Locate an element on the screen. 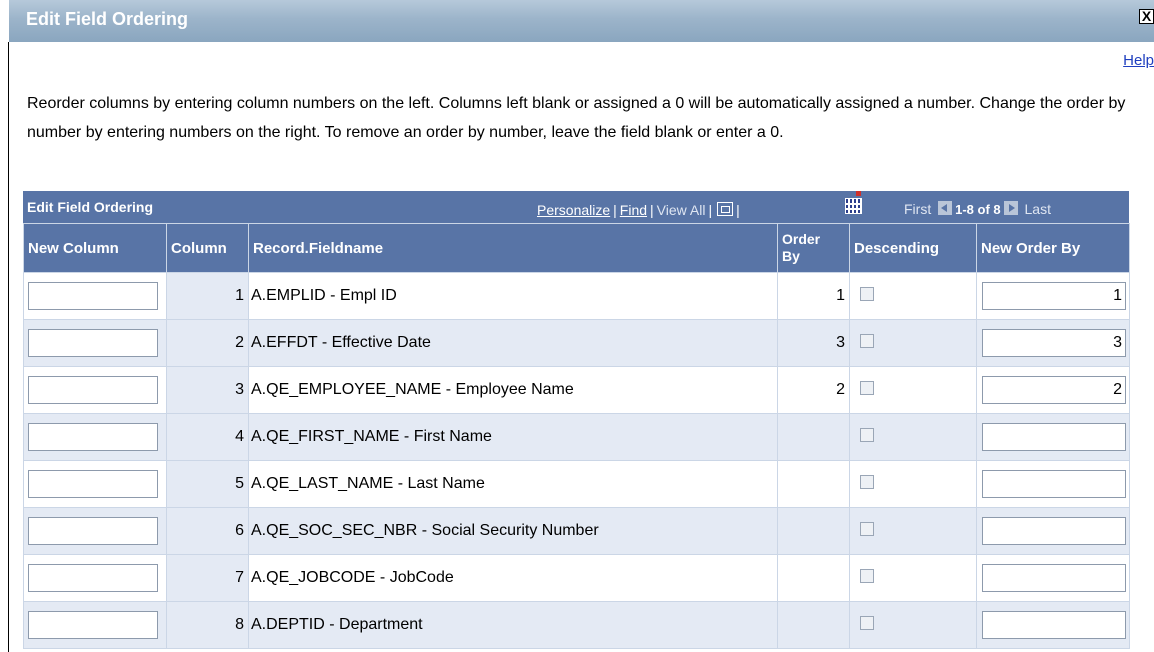 Image resolution: width=1154 pixels, height=652 pixels. fieldname: A.DEPTID - Department is located at coordinates (513, 625).